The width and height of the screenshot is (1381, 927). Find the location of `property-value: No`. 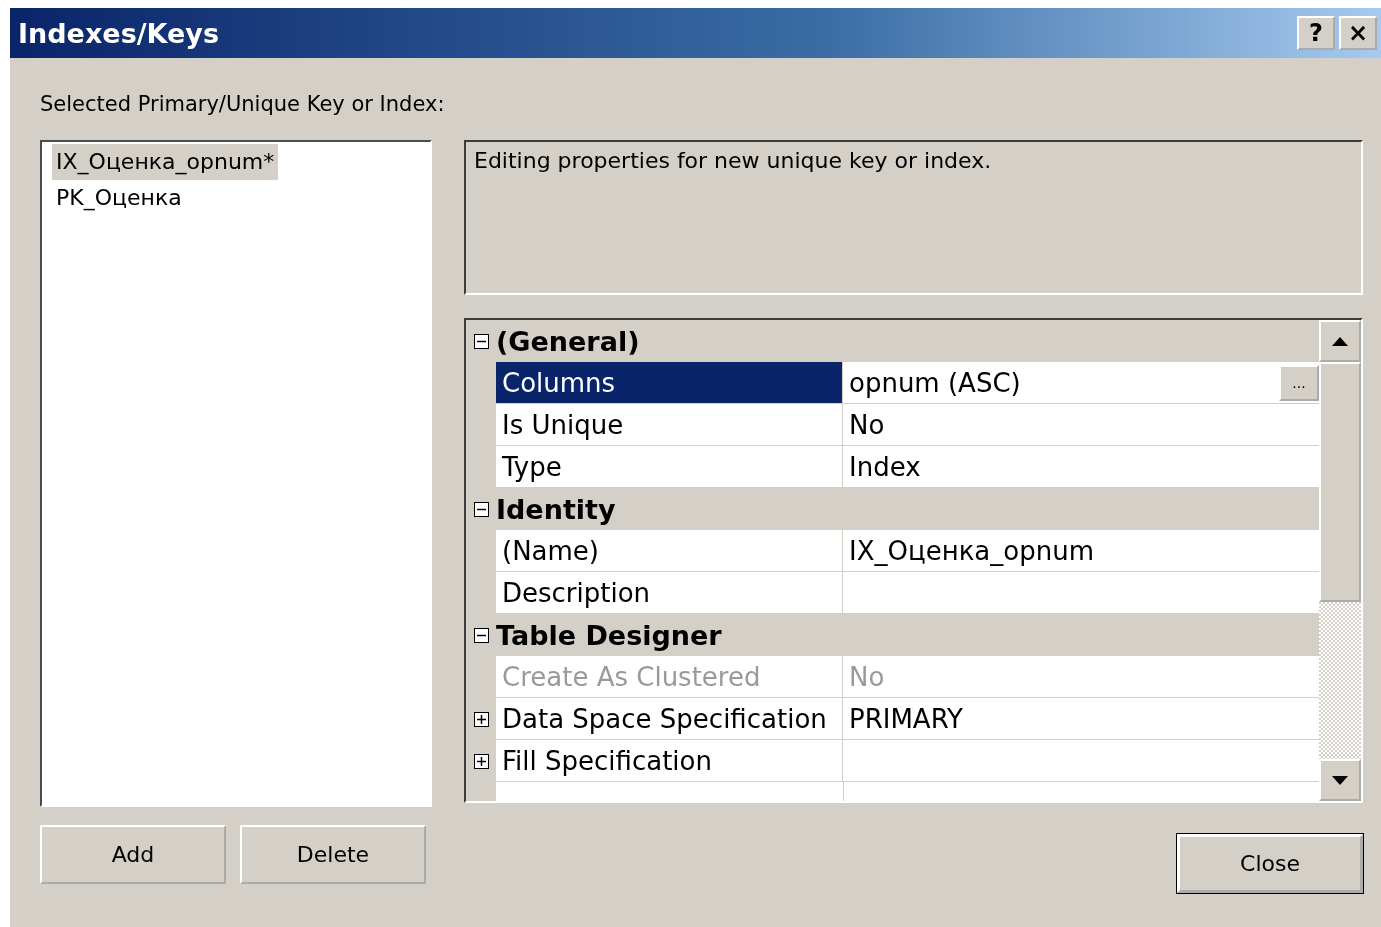

property-value: No is located at coordinates (1081, 425).